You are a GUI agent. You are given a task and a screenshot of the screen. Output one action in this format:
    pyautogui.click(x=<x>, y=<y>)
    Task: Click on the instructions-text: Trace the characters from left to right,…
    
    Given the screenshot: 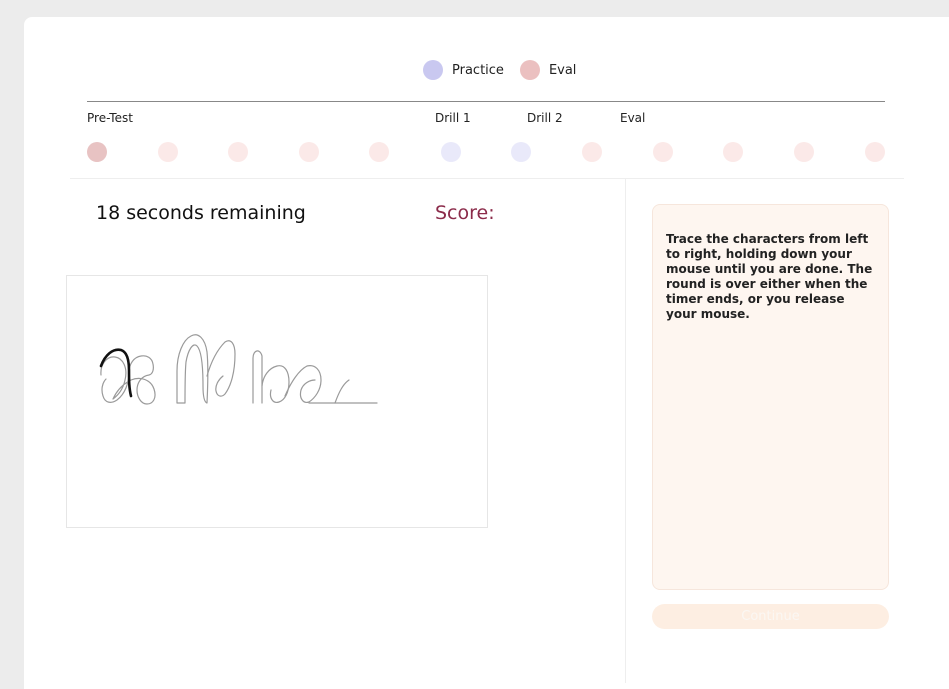 What is the action you would take?
    pyautogui.click(x=769, y=276)
    